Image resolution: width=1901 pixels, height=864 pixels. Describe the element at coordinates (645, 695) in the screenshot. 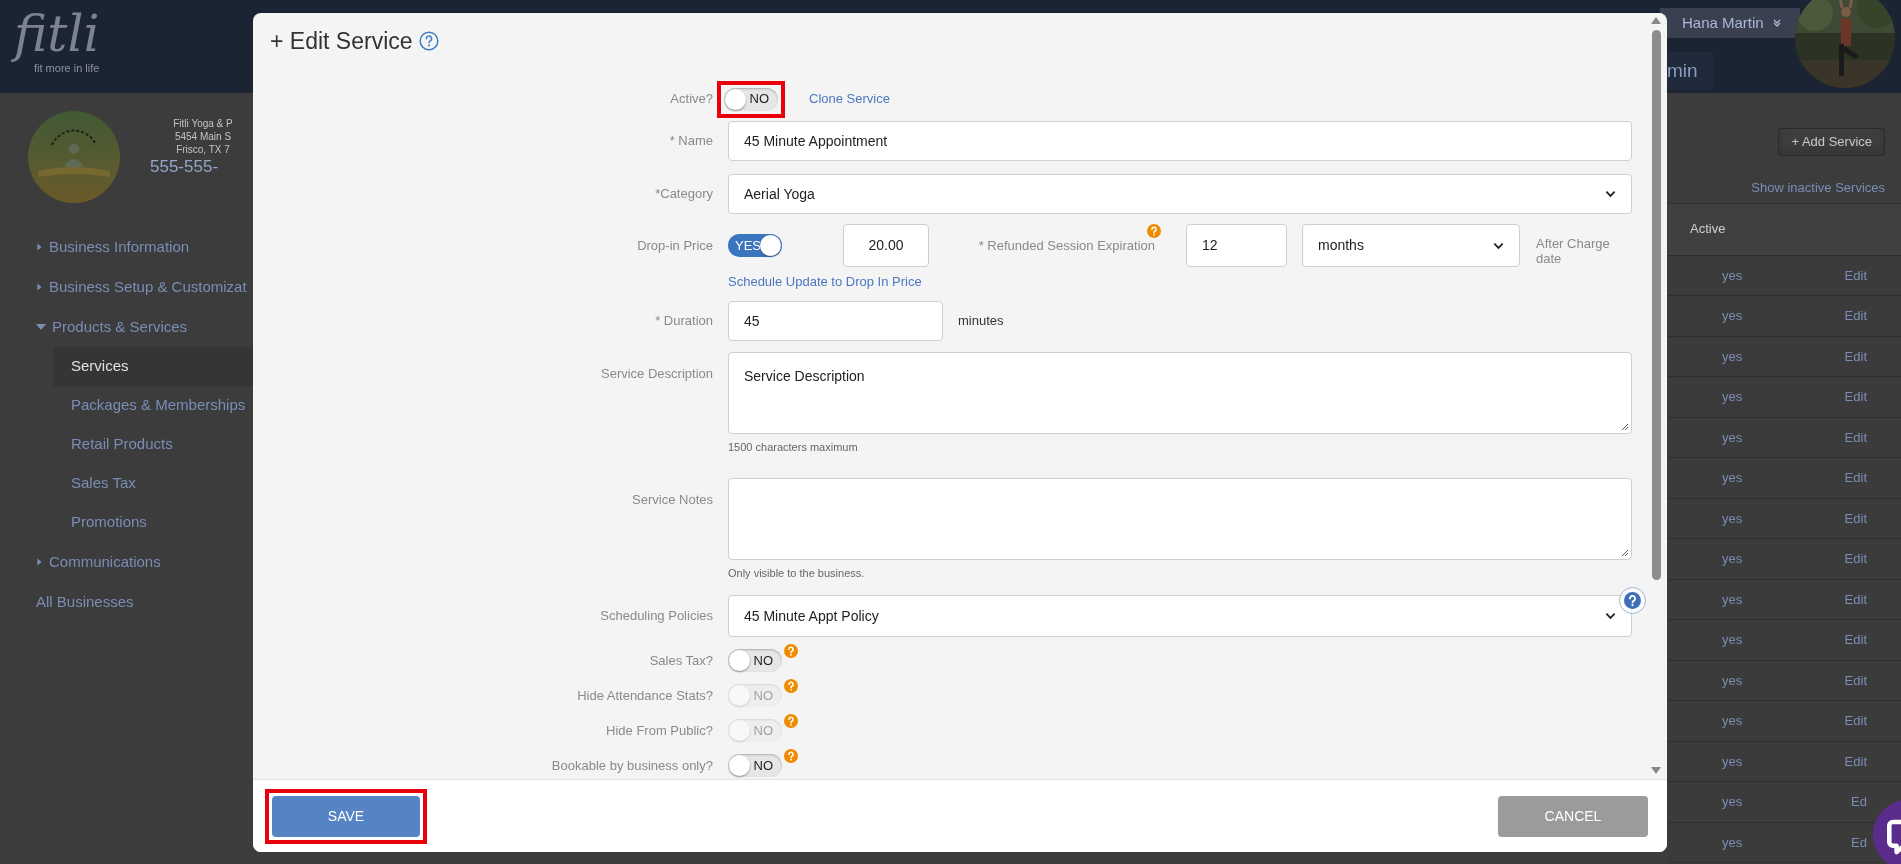

I see `field-label: Hide Attendance Stats?` at that location.